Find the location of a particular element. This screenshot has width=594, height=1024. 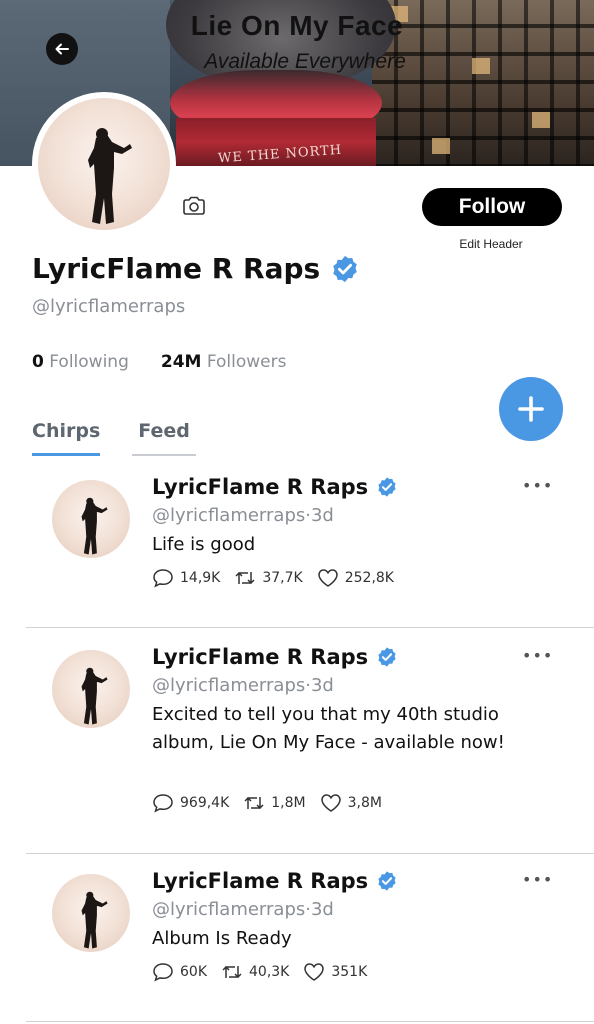

follow-button: Follow is located at coordinates (492, 207).